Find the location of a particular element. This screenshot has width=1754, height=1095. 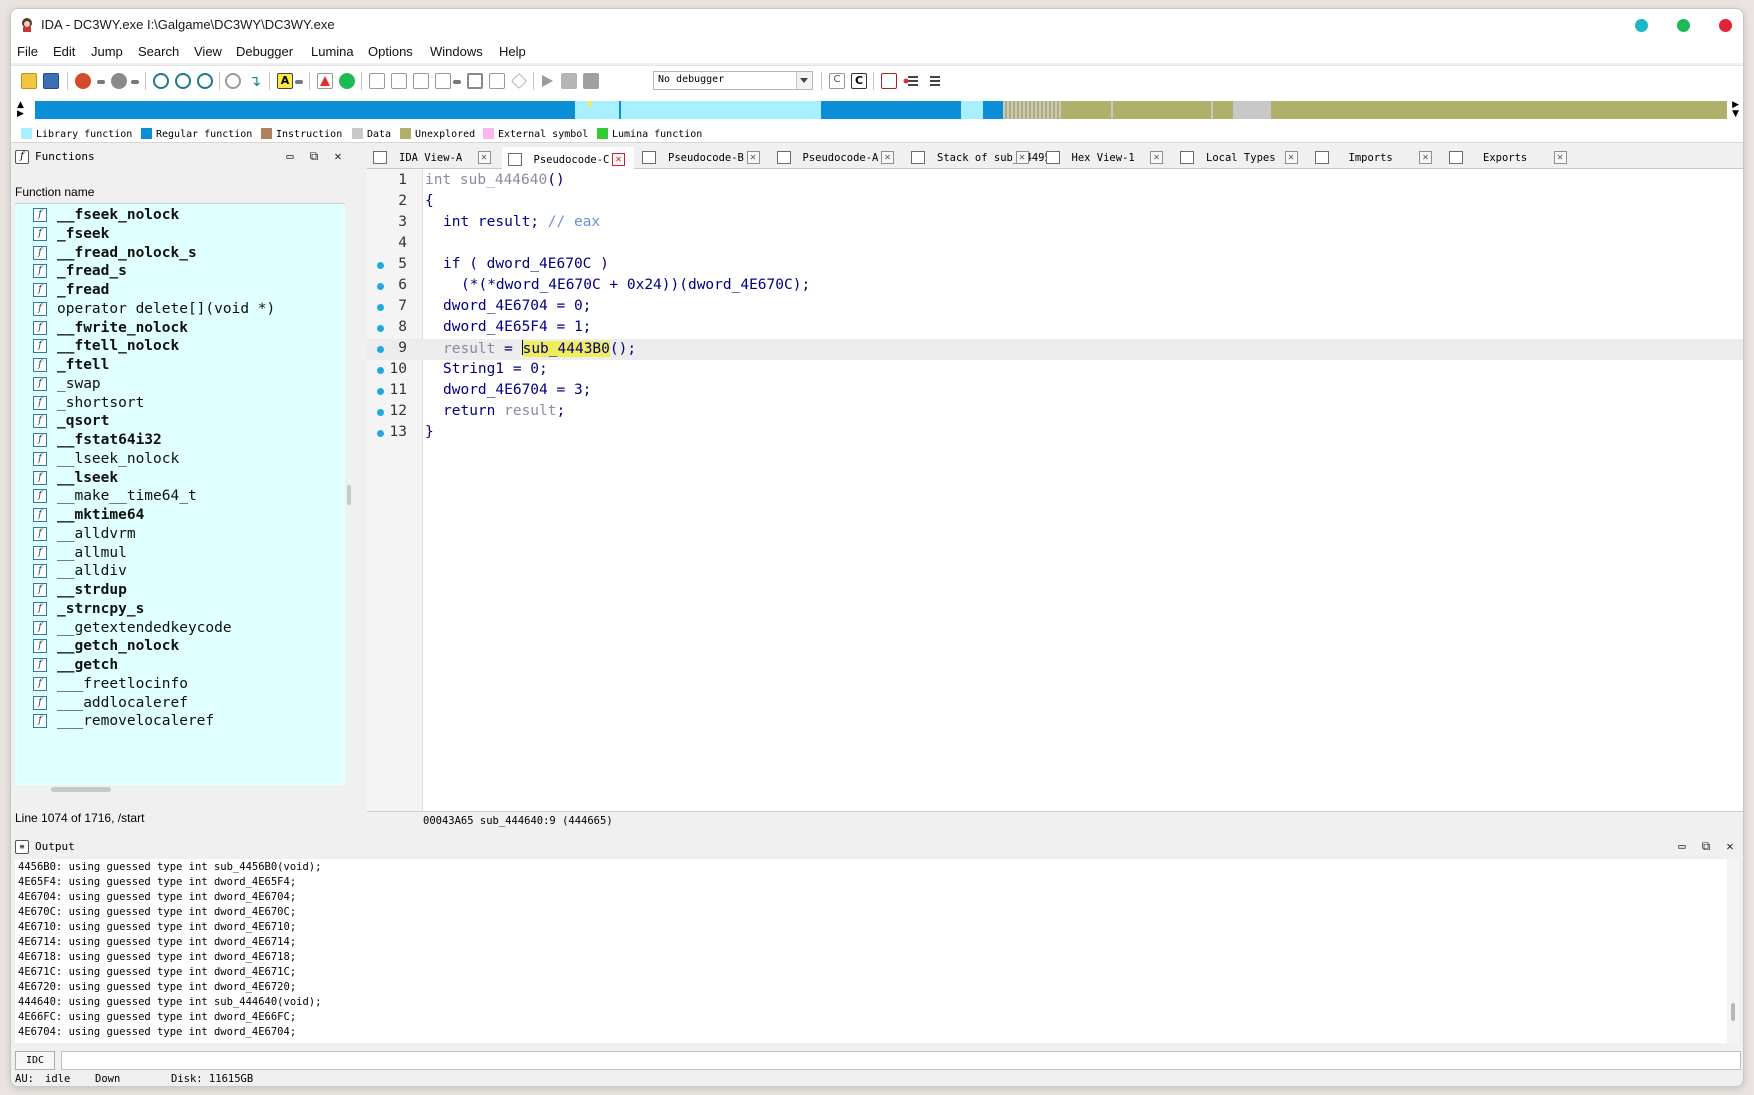

tab-ida-view-a: IDA View-A ✕ is located at coordinates (433, 158).